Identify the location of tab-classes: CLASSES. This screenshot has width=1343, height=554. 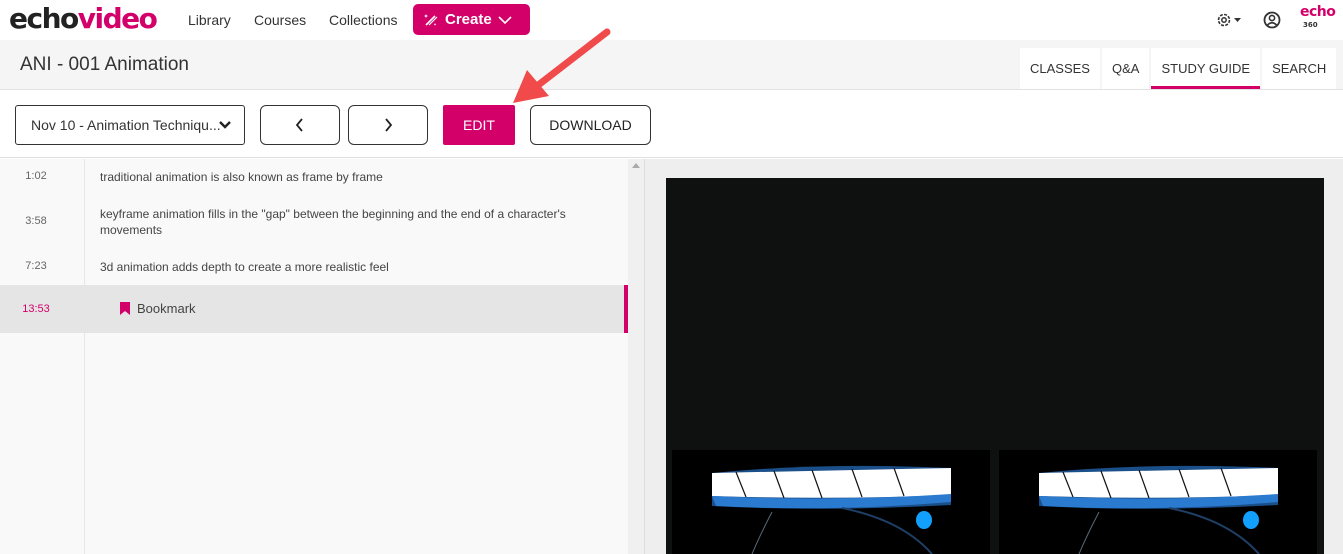
(1060, 68).